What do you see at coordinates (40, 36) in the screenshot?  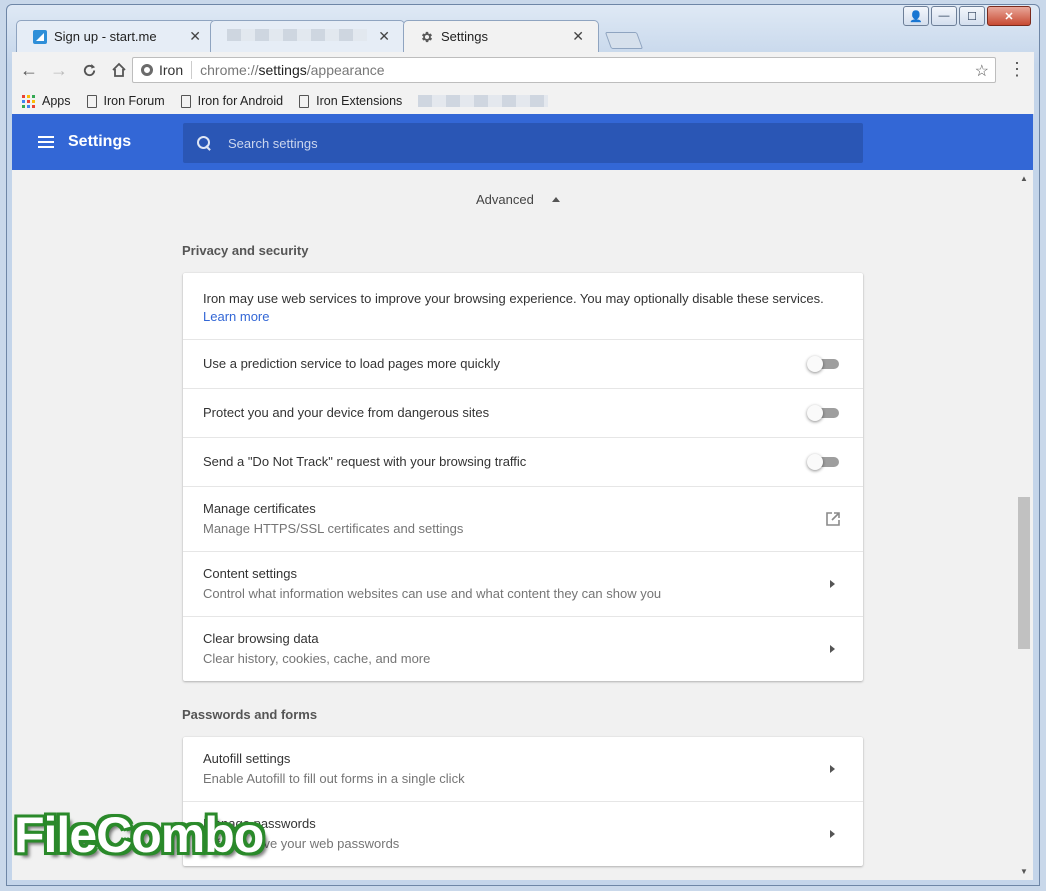 I see `start-me-icon` at bounding box center [40, 36].